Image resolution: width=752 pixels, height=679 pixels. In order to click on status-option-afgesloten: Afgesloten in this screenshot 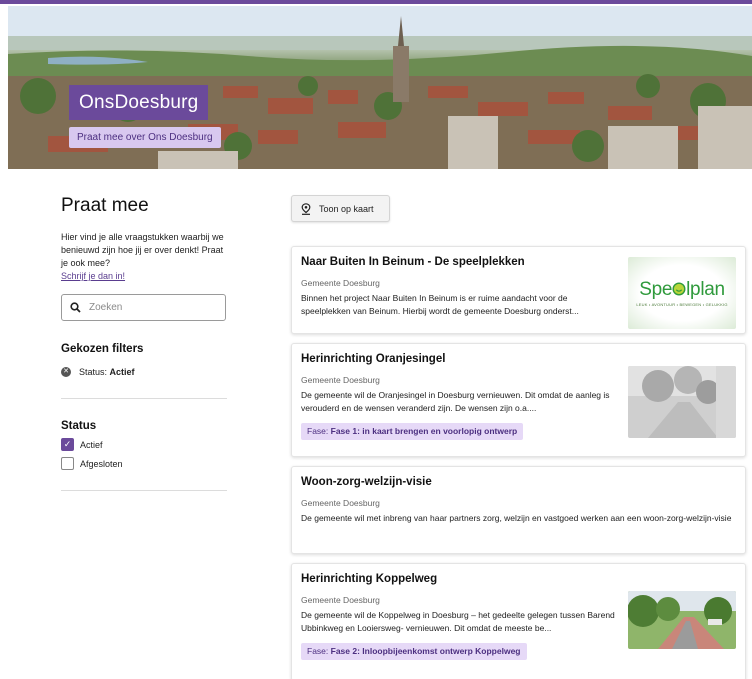, I will do `click(144, 463)`.